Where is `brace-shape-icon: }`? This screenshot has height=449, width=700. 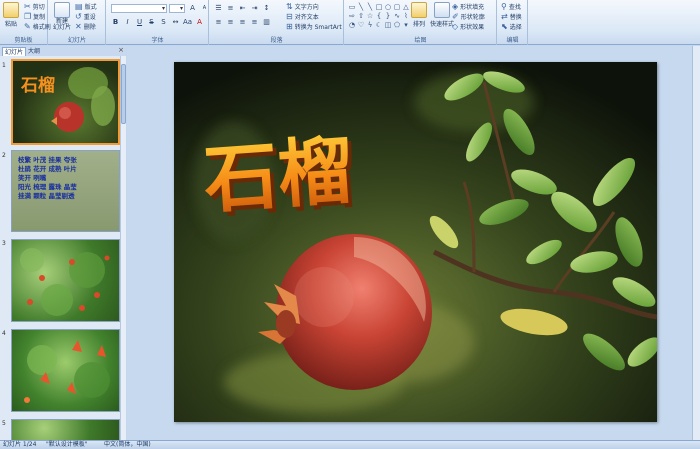 brace-shape-icon: } is located at coordinates (388, 16).